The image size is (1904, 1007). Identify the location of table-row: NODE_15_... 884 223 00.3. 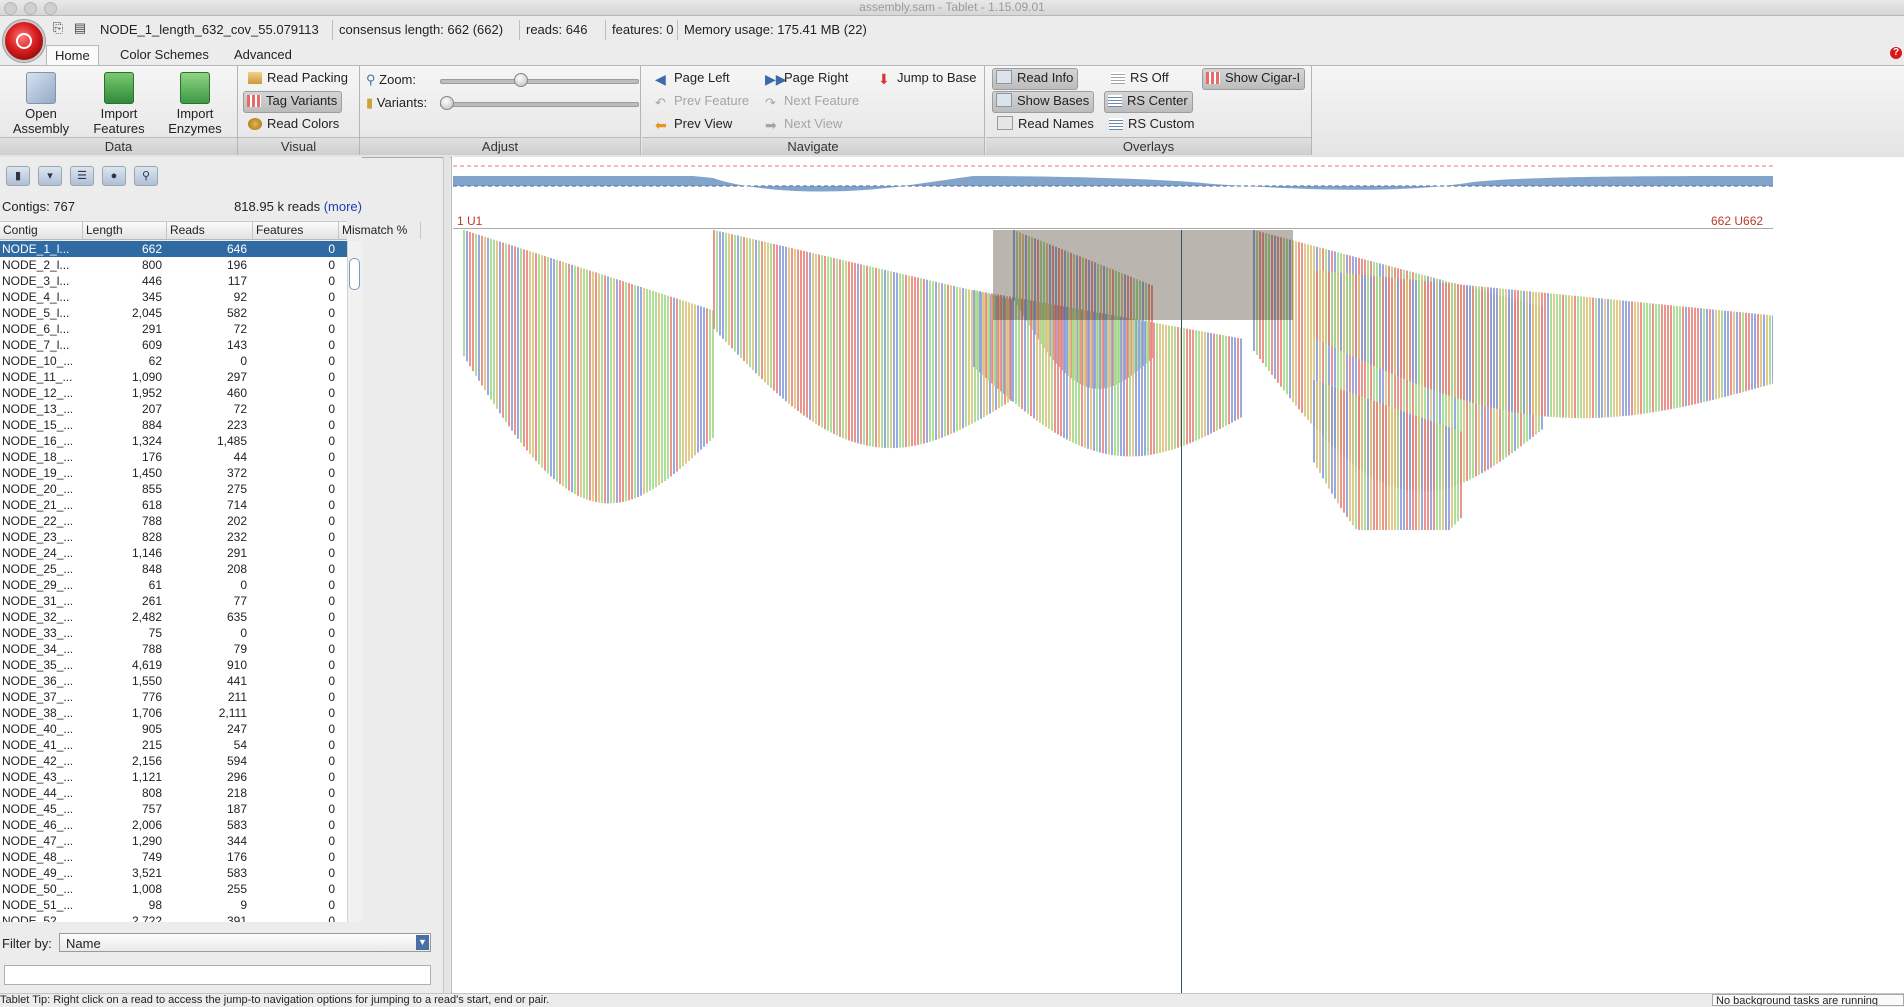
(173, 425).